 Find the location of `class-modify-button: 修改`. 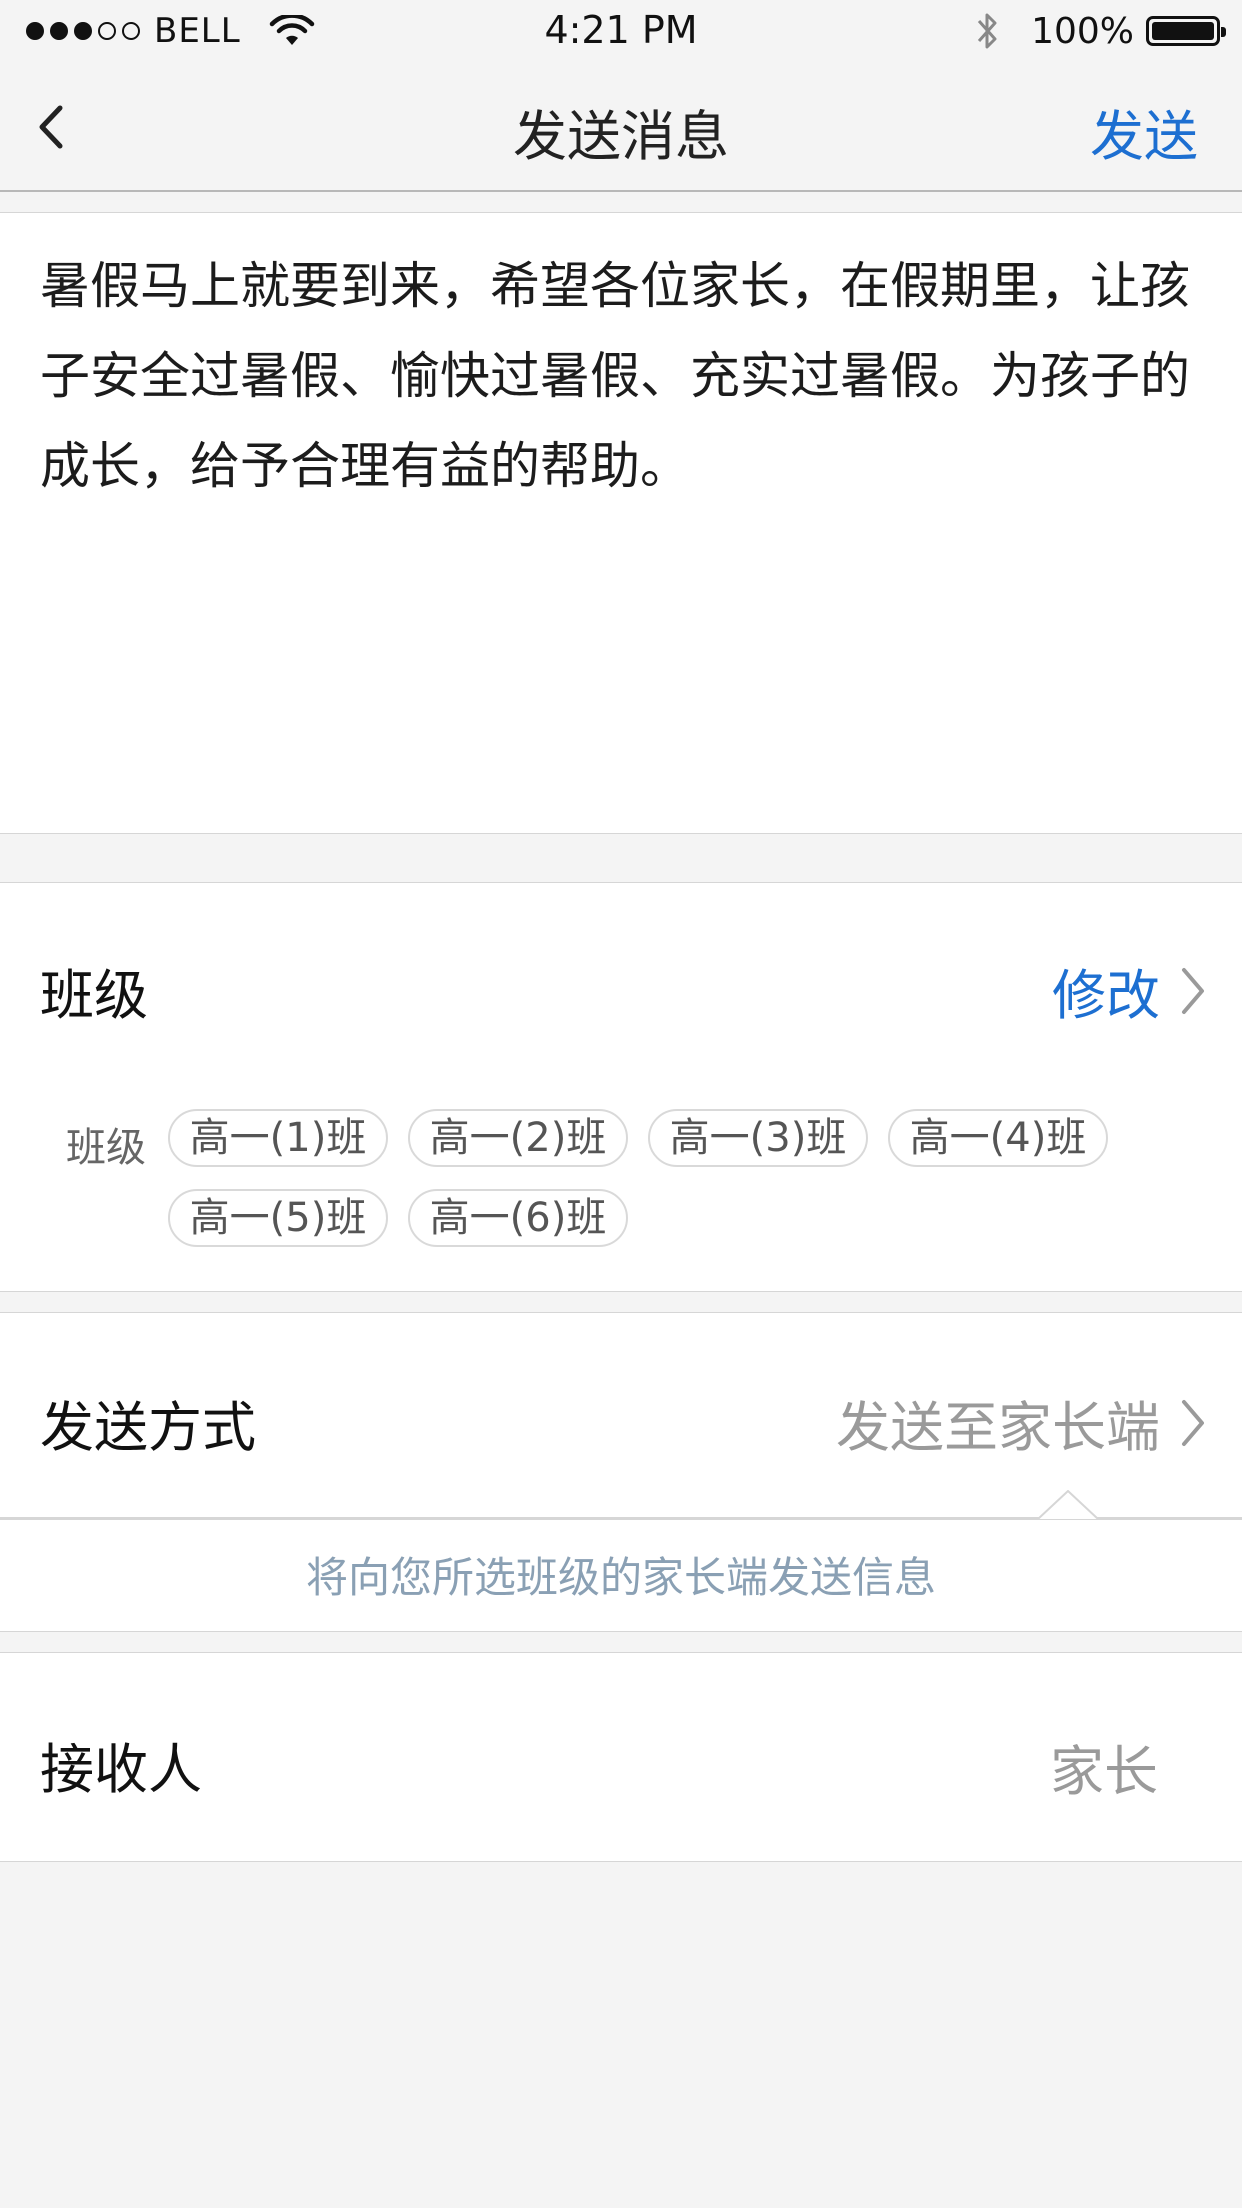

class-modify-button: 修改 is located at coordinates (1129, 990).